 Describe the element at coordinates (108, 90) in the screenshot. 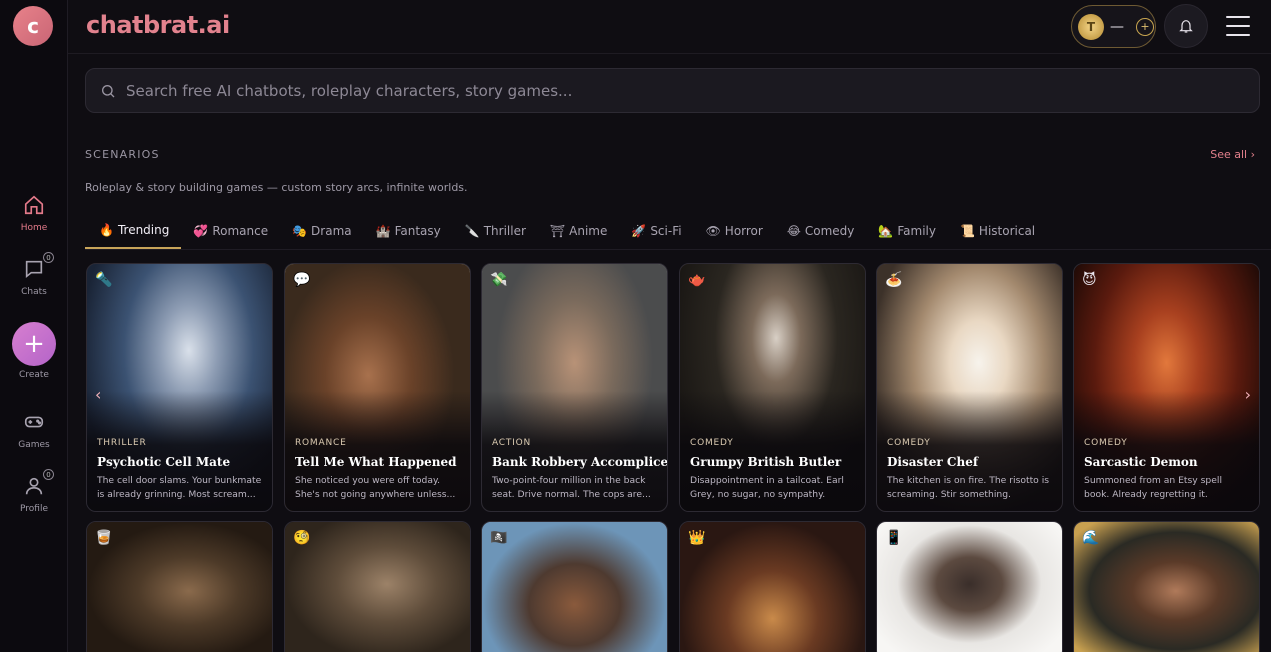

I see `search-icon` at that location.